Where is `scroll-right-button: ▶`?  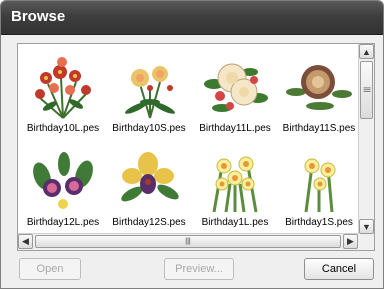
scroll-right-button: ▶ is located at coordinates (350, 241).